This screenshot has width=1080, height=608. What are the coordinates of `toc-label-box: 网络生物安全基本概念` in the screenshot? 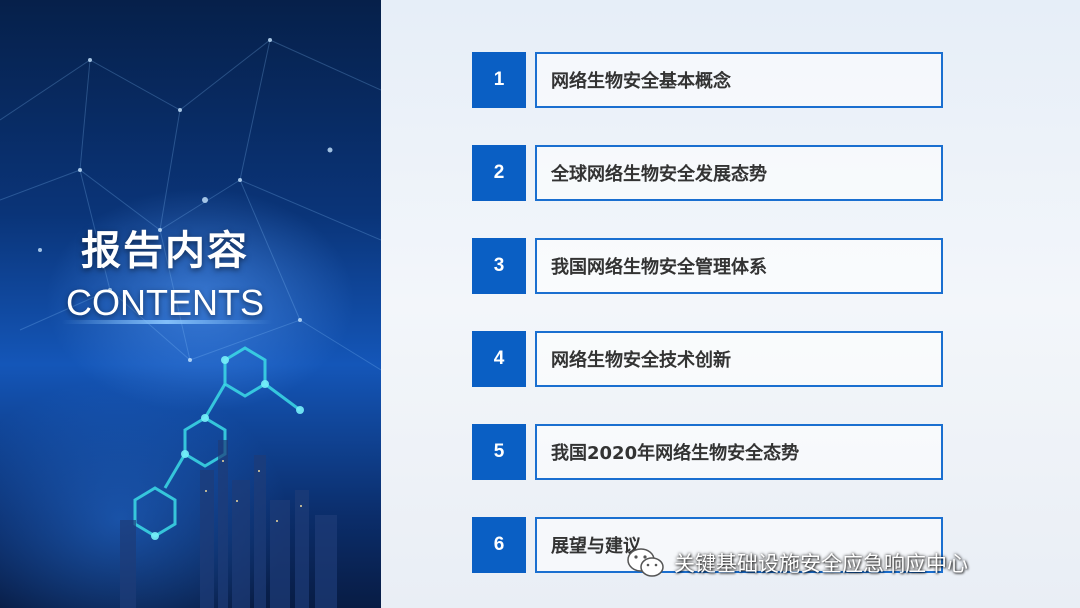 It's located at (739, 80).